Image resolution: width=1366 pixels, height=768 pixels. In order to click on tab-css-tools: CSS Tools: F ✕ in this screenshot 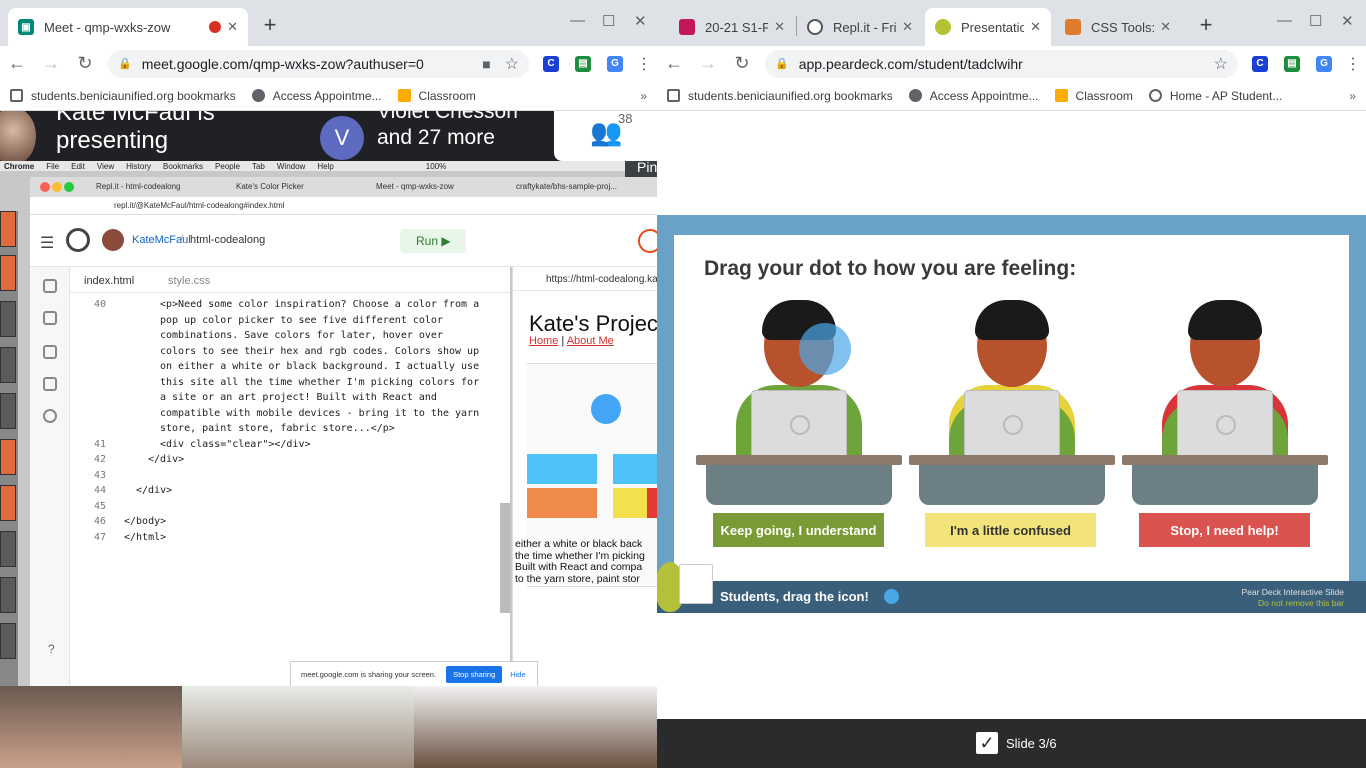, I will do `click(1118, 27)`.